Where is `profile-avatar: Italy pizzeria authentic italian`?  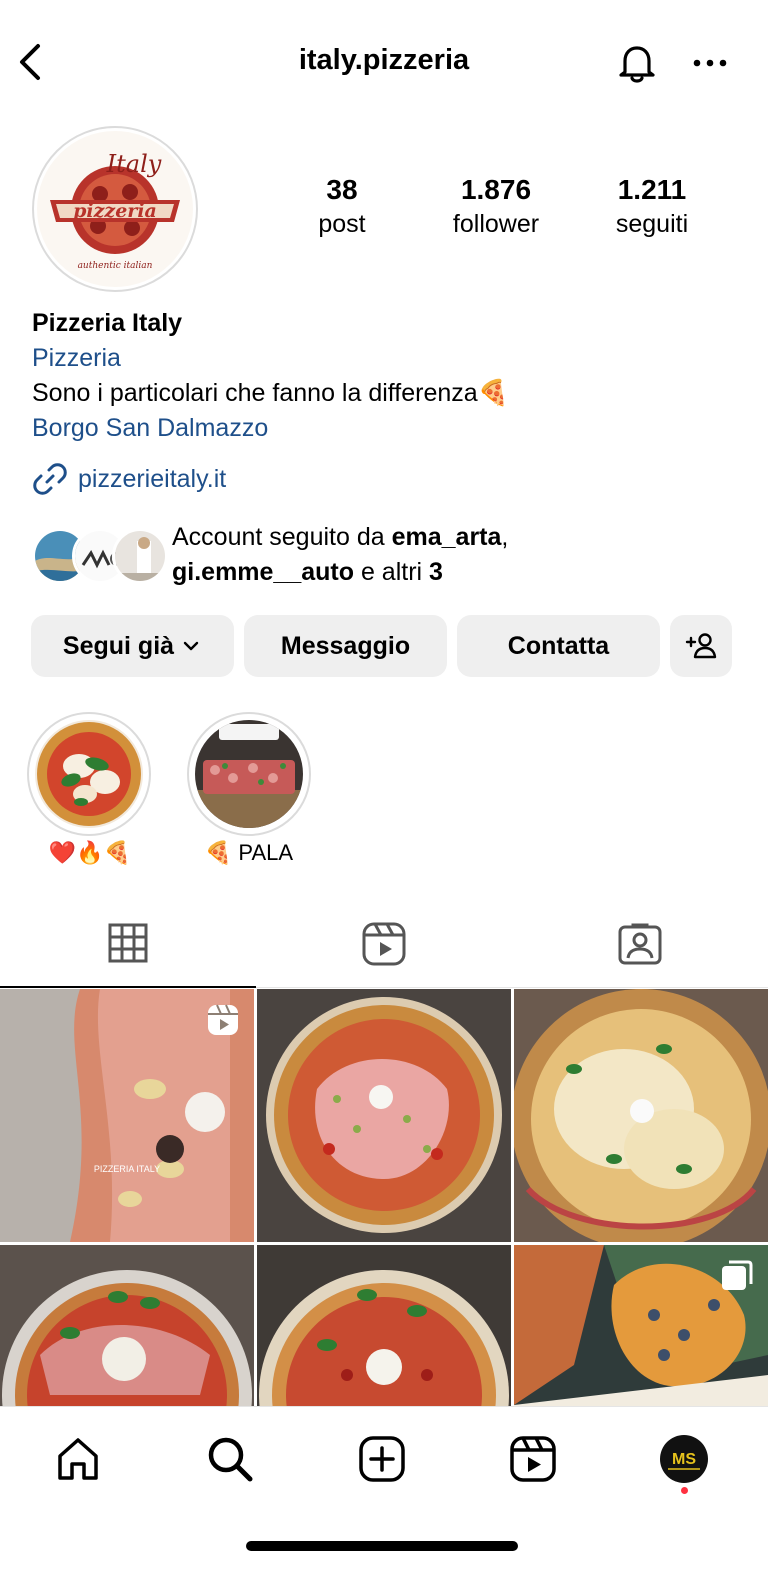
profile-avatar: Italy pizzeria authentic italian is located at coordinates (115, 209).